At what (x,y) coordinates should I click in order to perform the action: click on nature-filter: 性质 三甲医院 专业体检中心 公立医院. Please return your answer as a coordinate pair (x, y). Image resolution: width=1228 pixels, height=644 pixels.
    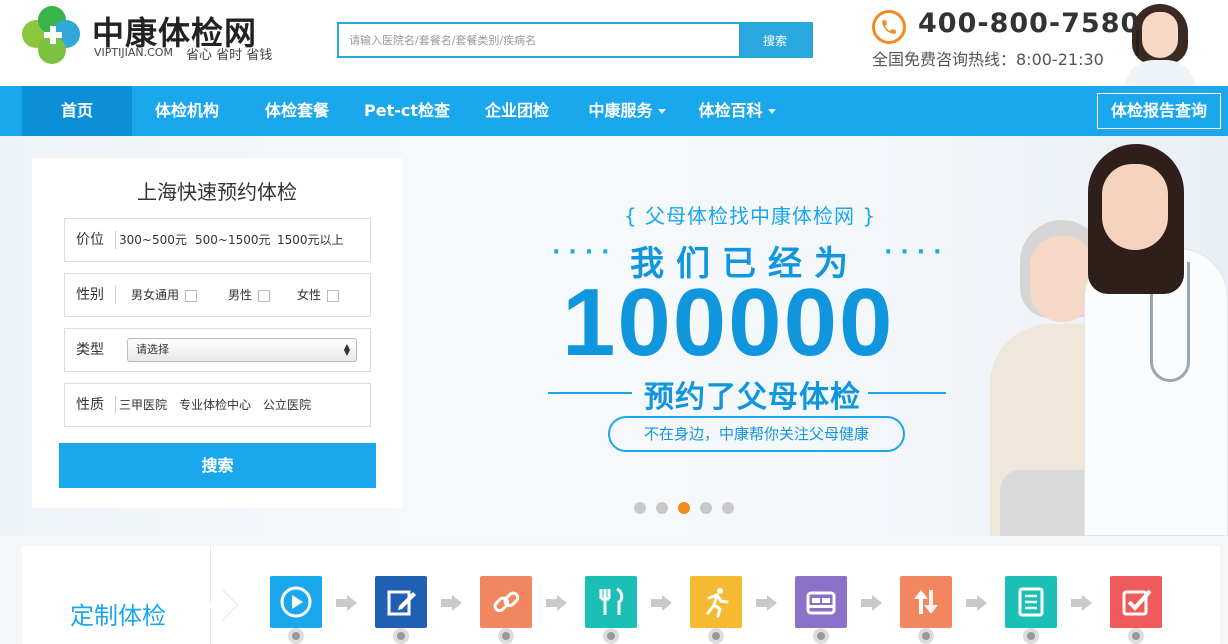
    Looking at the image, I should click on (217, 405).